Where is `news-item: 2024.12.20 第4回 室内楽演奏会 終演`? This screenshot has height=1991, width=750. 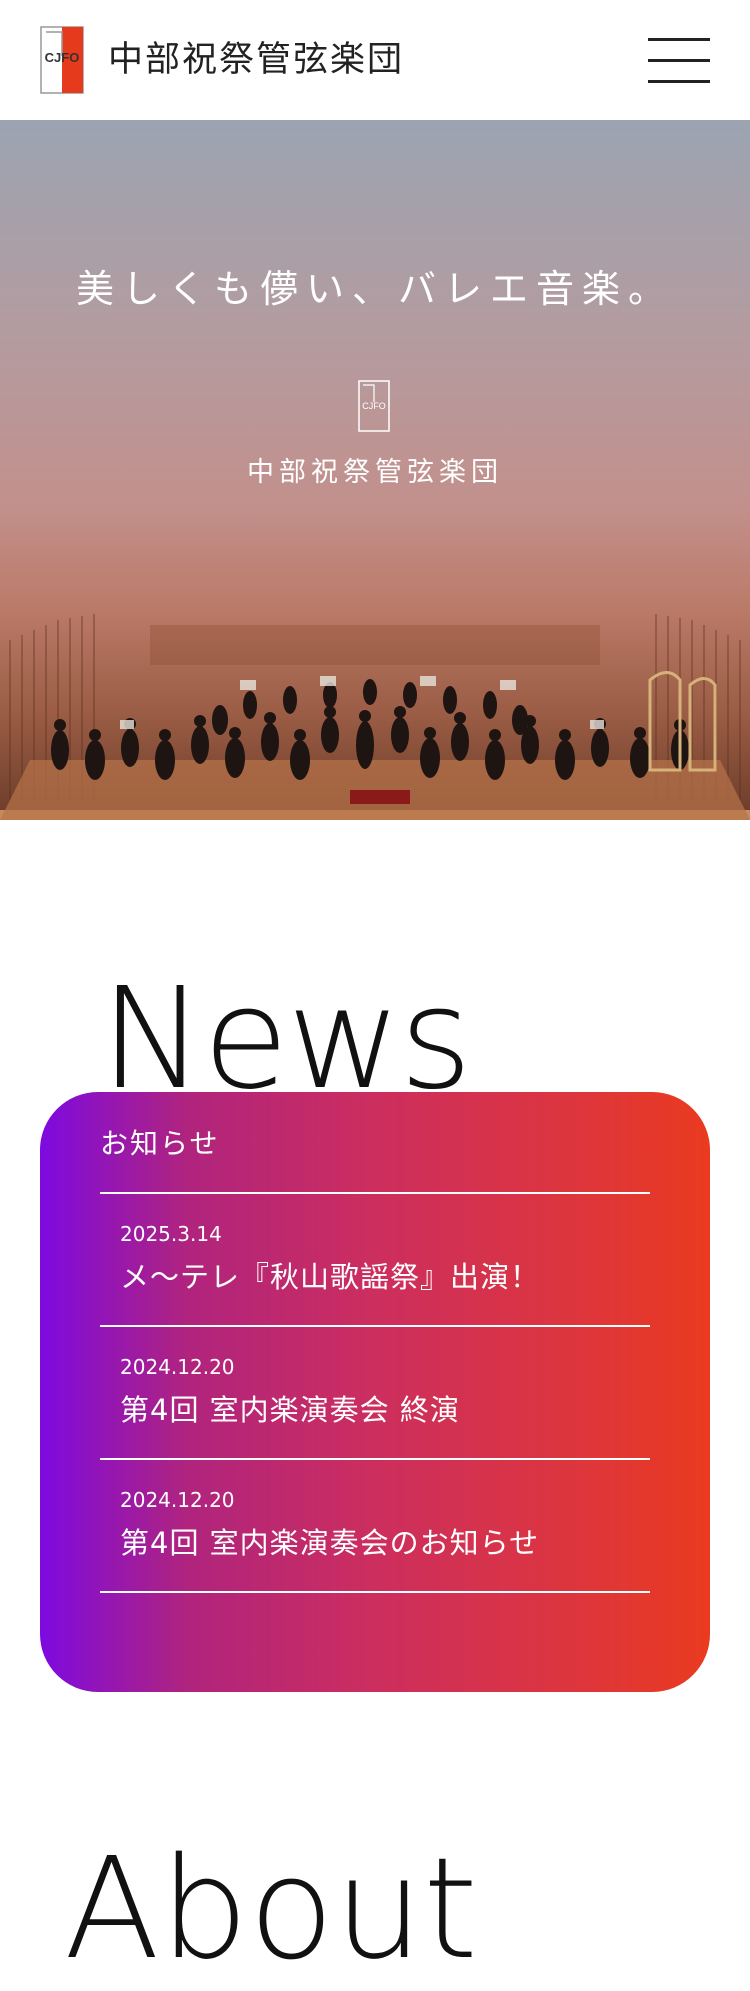 news-item: 2024.12.20 第4回 室内楽演奏会 終演 is located at coordinates (375, 1393).